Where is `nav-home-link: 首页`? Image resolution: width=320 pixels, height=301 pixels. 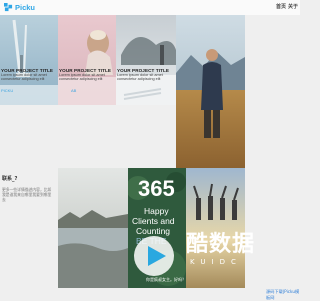
nav-home-link: 首页 is located at coordinates (281, 7).